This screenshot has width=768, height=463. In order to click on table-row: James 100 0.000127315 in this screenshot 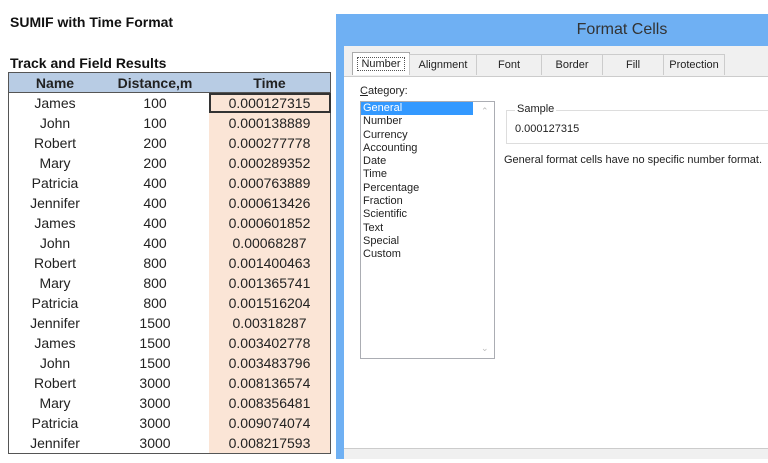, I will do `click(170, 103)`.